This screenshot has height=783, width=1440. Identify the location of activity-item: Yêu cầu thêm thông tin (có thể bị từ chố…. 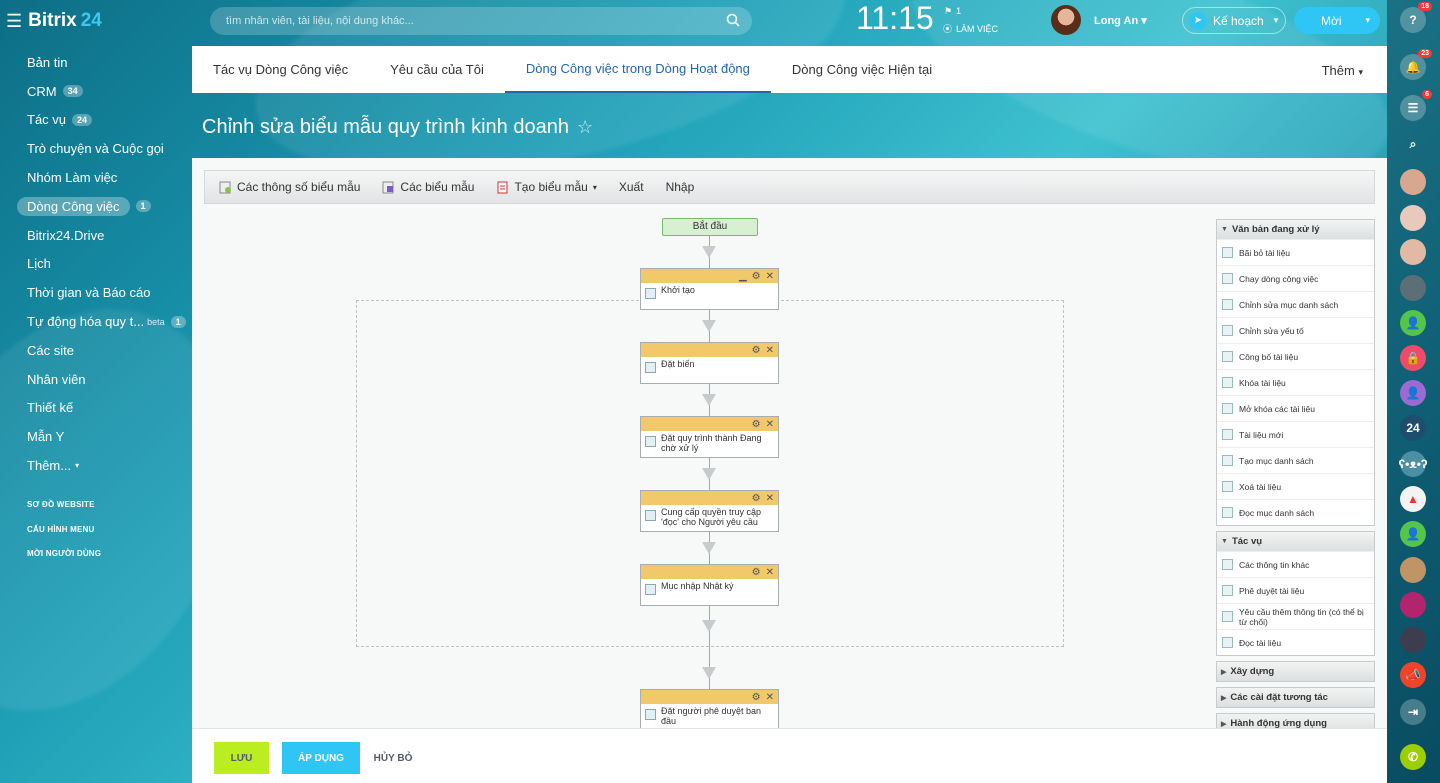
(1295, 616).